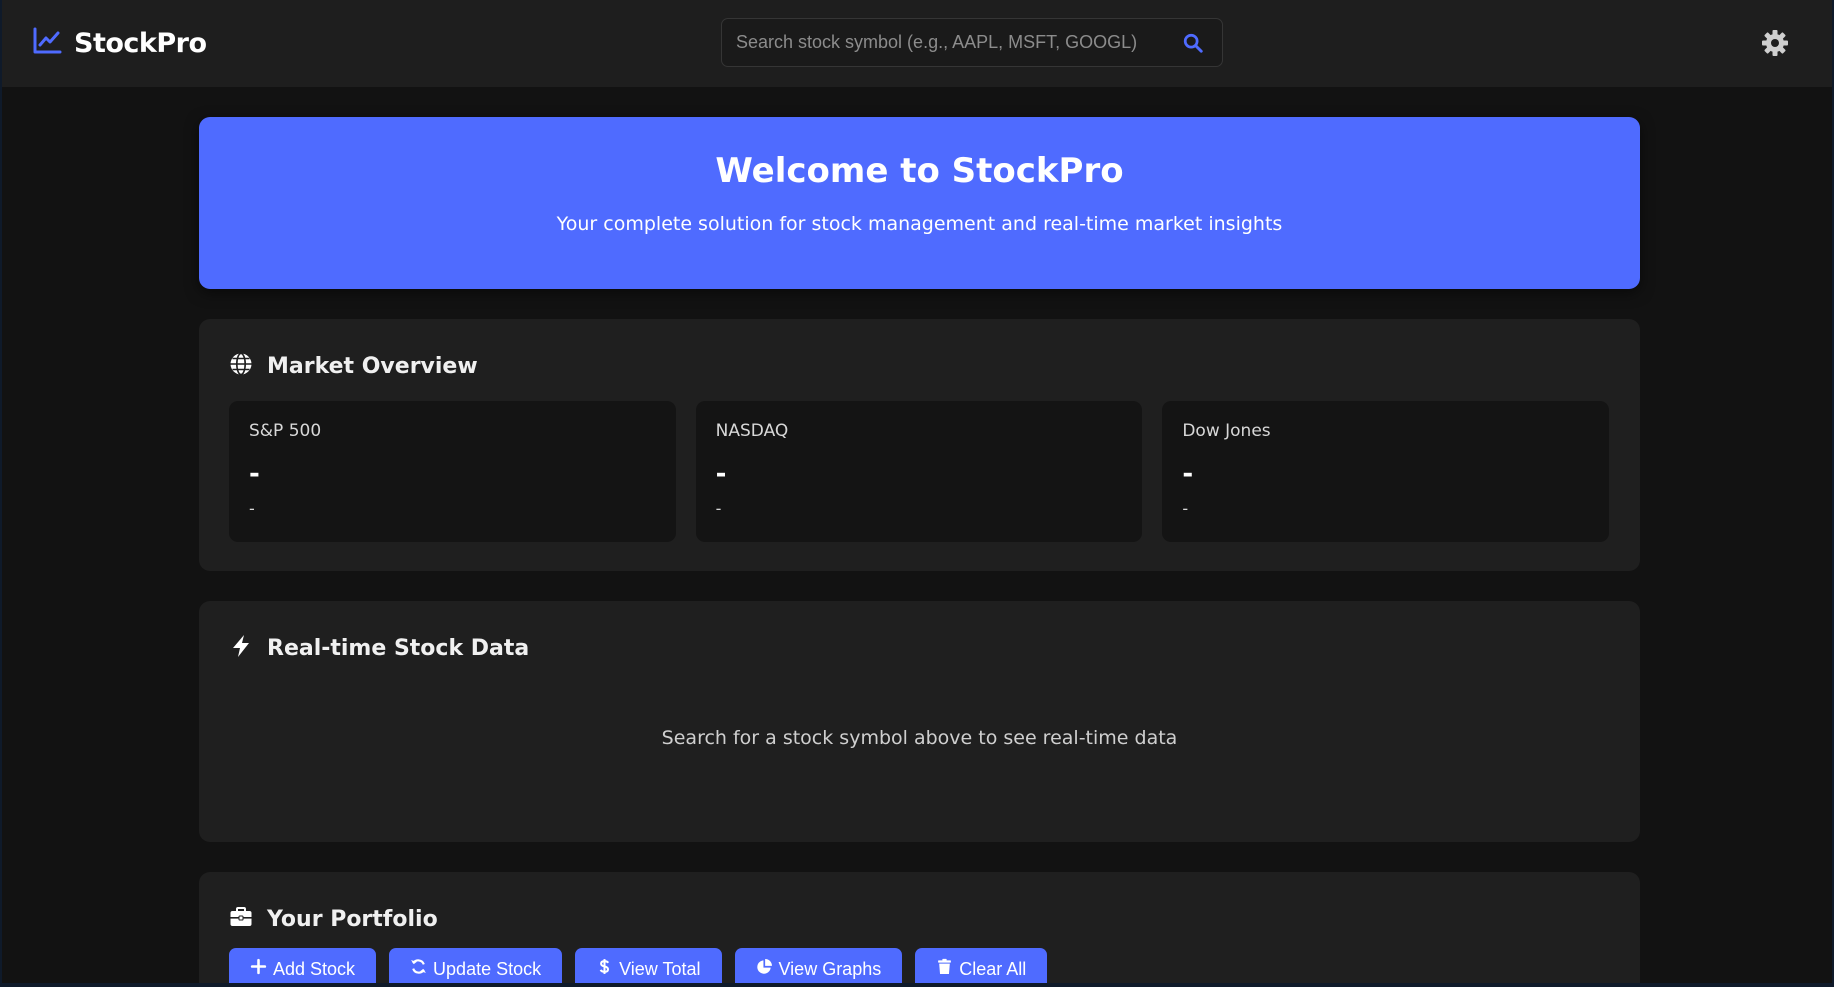 This screenshot has height=987, width=1834. What do you see at coordinates (993, 968) in the screenshot?
I see `clear-all-label: Clear All` at bounding box center [993, 968].